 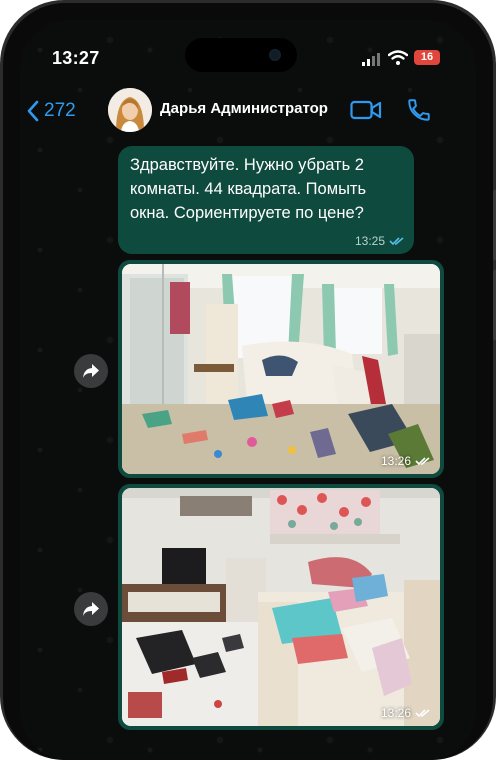 What do you see at coordinates (398, 57) in the screenshot?
I see `wifi-icon` at bounding box center [398, 57].